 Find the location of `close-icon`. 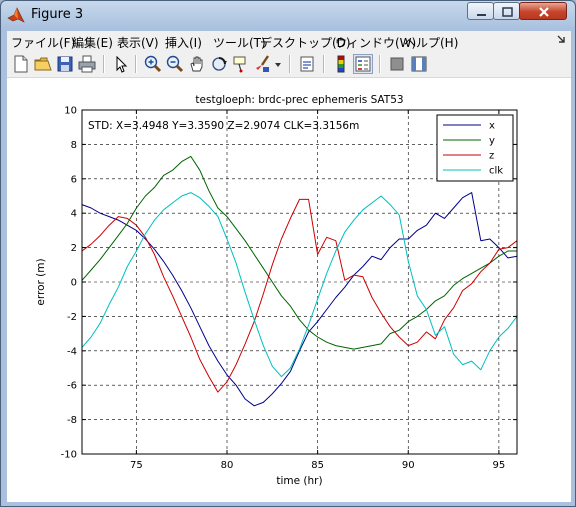

close-icon is located at coordinates (544, 12).